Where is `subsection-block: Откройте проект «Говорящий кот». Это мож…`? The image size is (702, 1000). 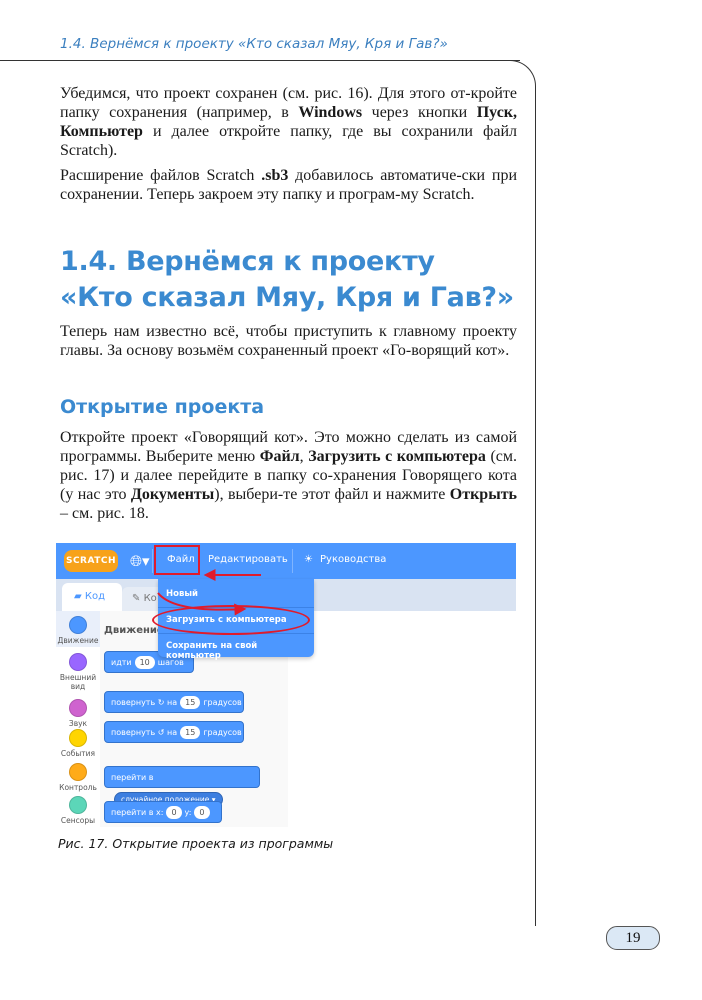
subsection-block: Откройте проект «Говорящий кот». Это мож… is located at coordinates (288, 475).